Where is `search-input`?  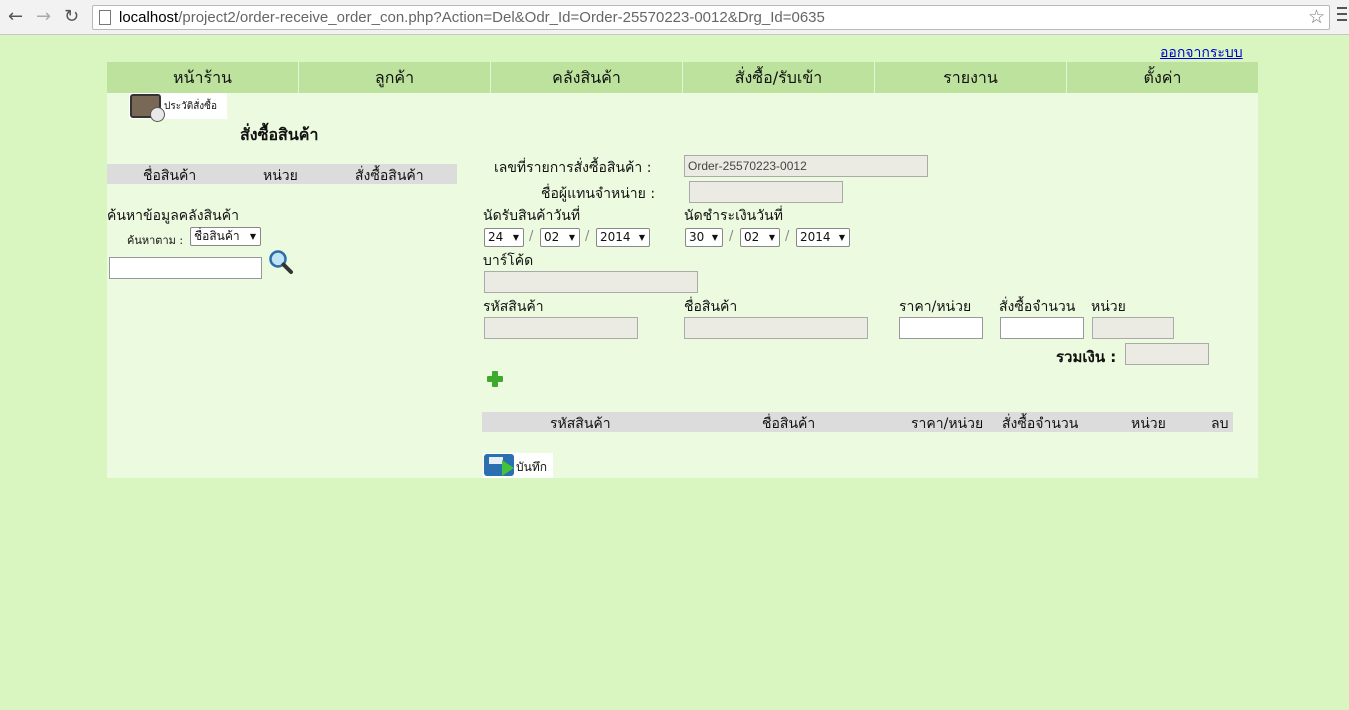 search-input is located at coordinates (185, 268).